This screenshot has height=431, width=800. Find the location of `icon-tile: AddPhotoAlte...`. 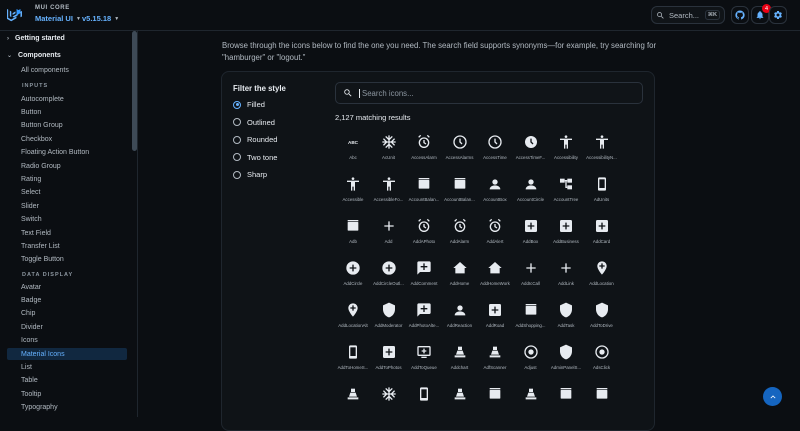

icon-tile: AddPhotoAlte... is located at coordinates (424, 323).